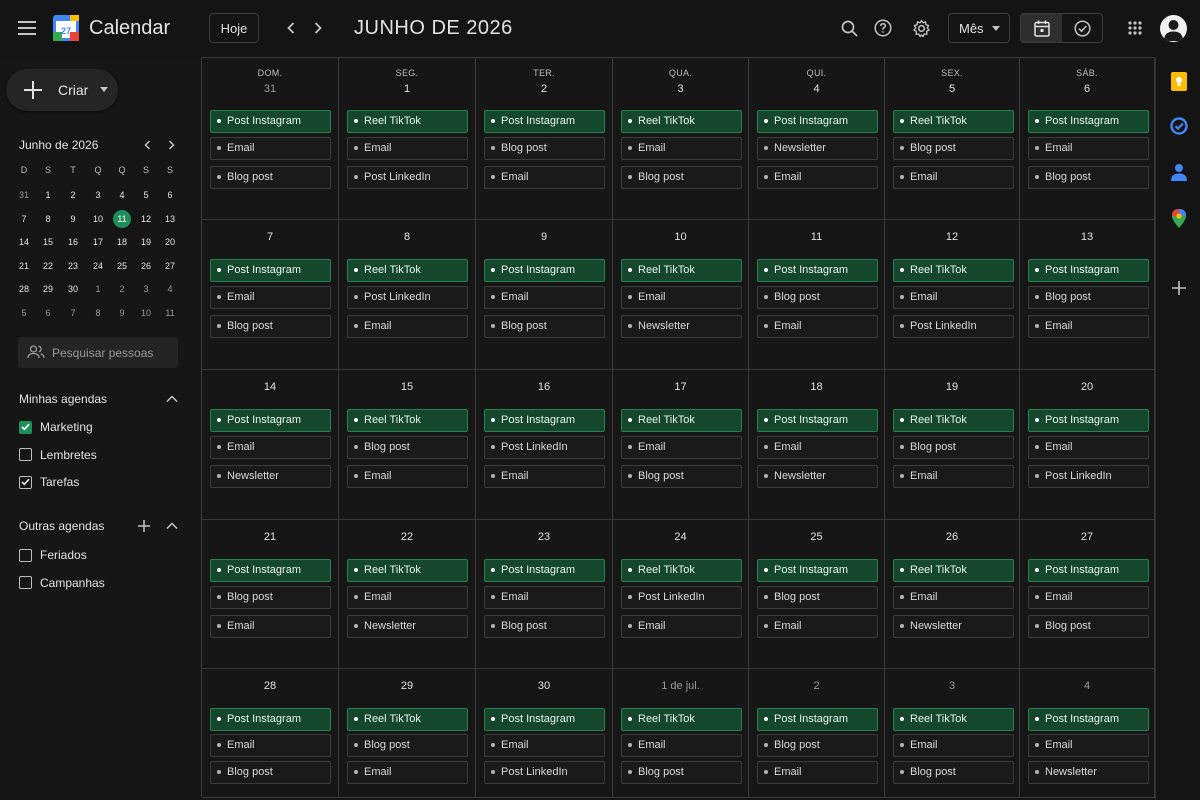 This screenshot has height=800, width=1200. Describe the element at coordinates (73, 195) in the screenshot. I see `mini-day: 2` at that location.